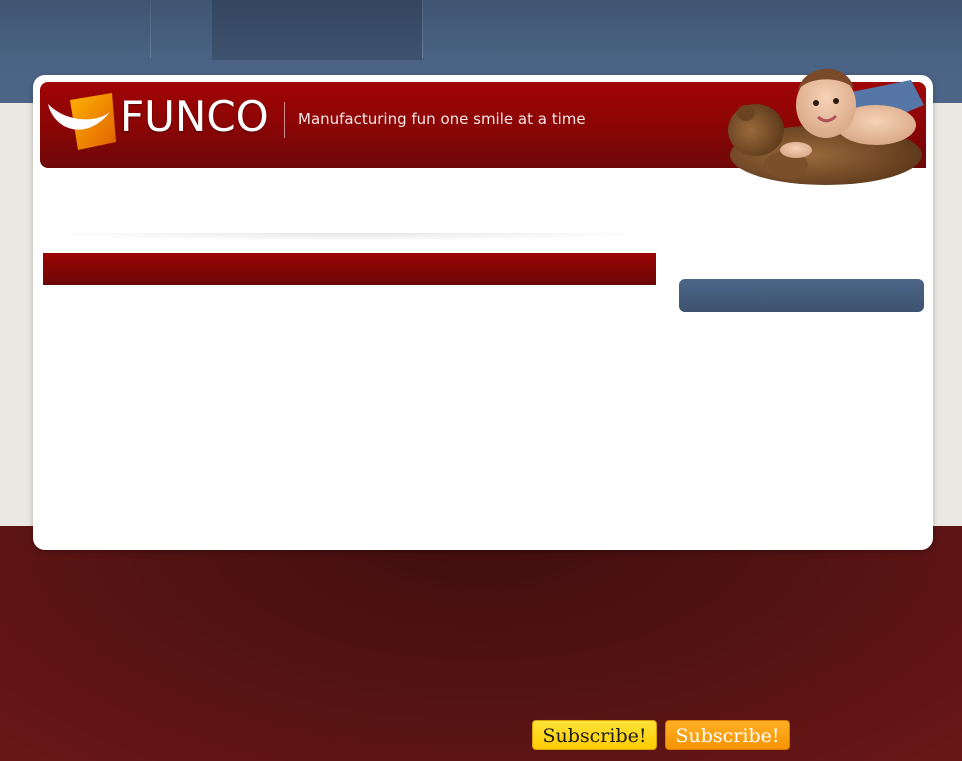 The height and width of the screenshot is (761, 962). Describe the element at coordinates (442, 119) in the screenshot. I see `site-tagline: Manufacturing fun one smile at a time` at that location.